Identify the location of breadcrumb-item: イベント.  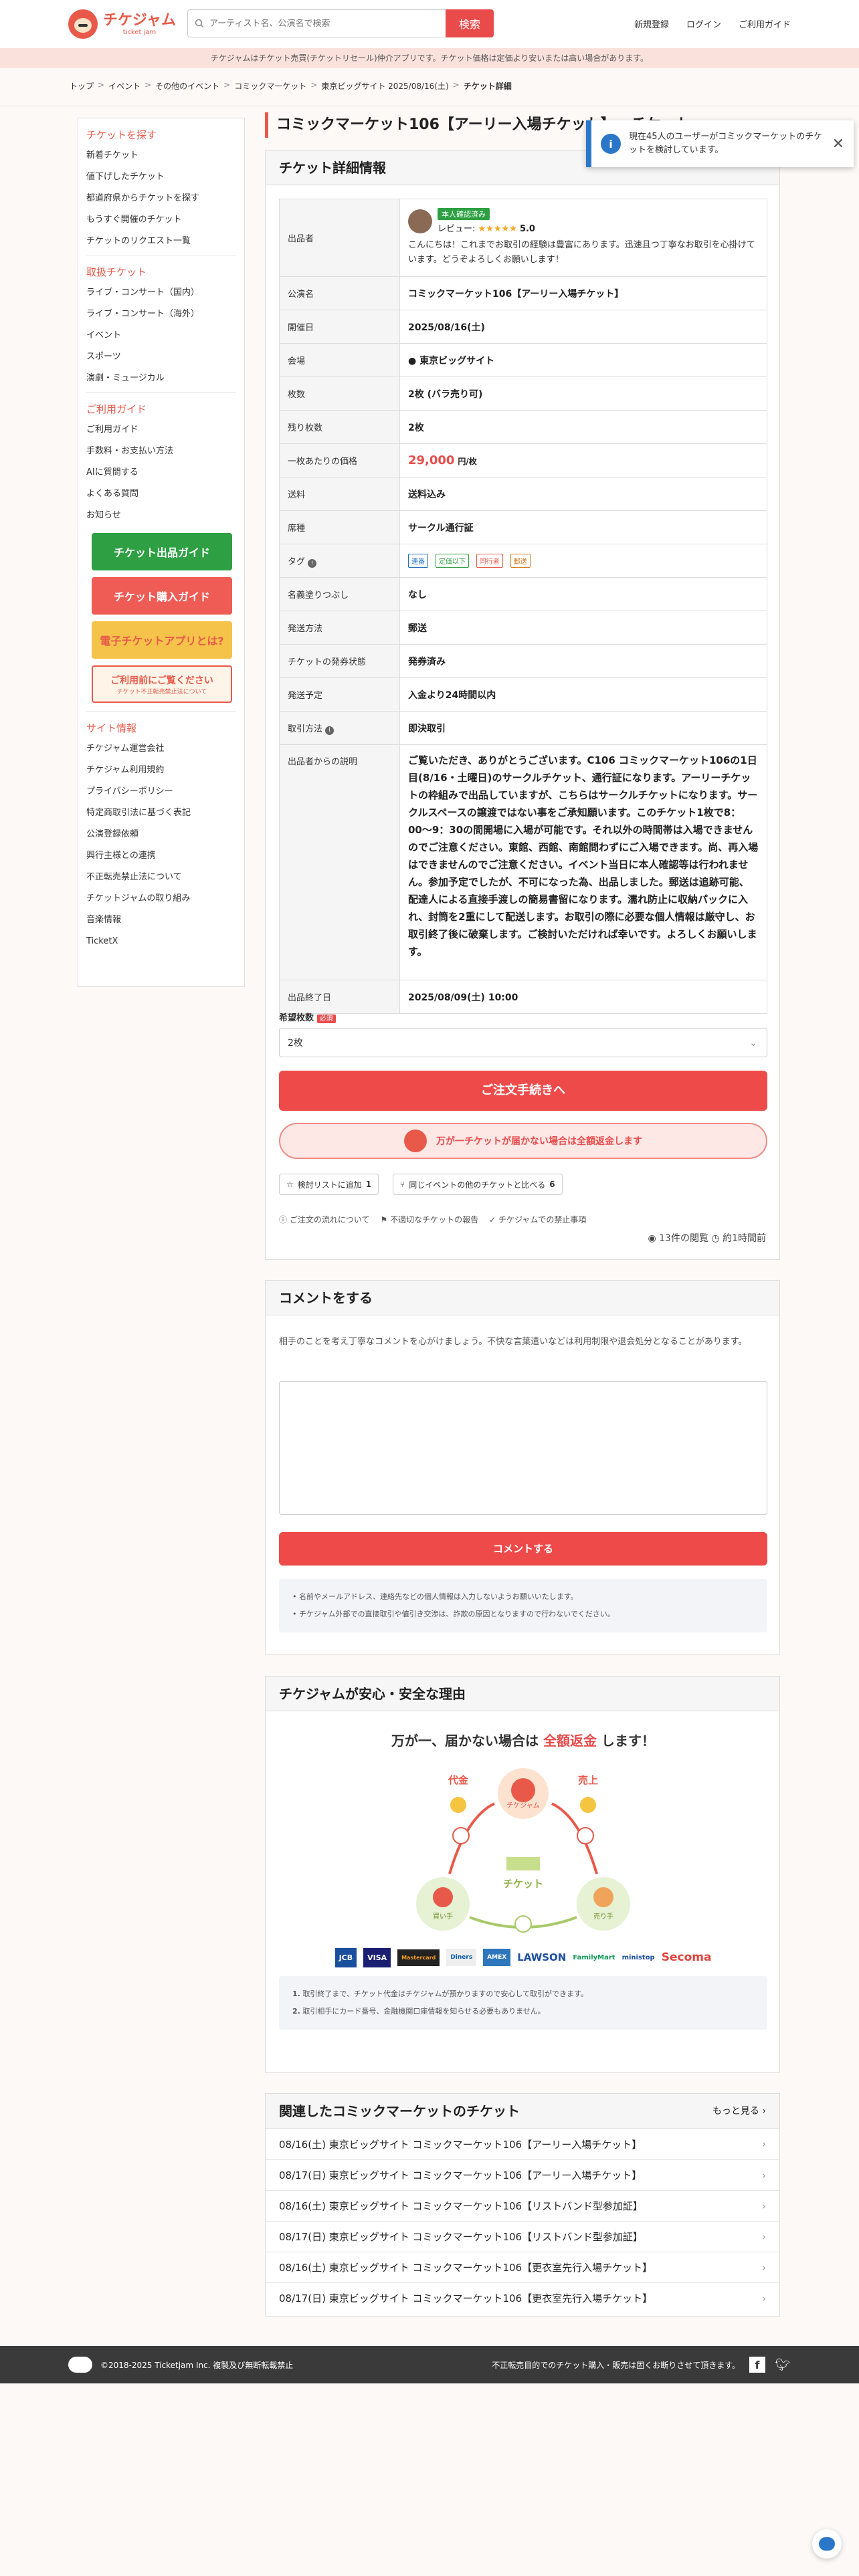
(124, 86).